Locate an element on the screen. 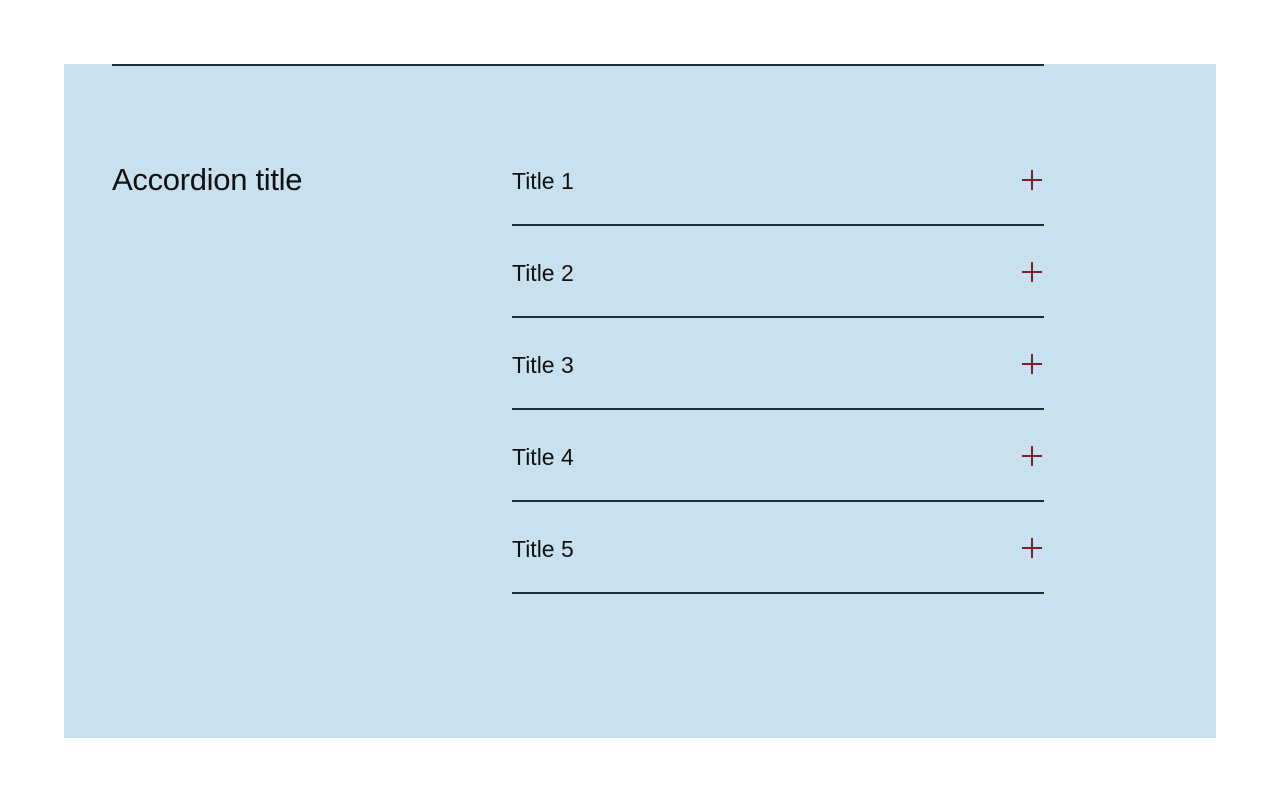 The width and height of the screenshot is (1280, 802). accordion-item-label: Title 5 is located at coordinates (543, 549).